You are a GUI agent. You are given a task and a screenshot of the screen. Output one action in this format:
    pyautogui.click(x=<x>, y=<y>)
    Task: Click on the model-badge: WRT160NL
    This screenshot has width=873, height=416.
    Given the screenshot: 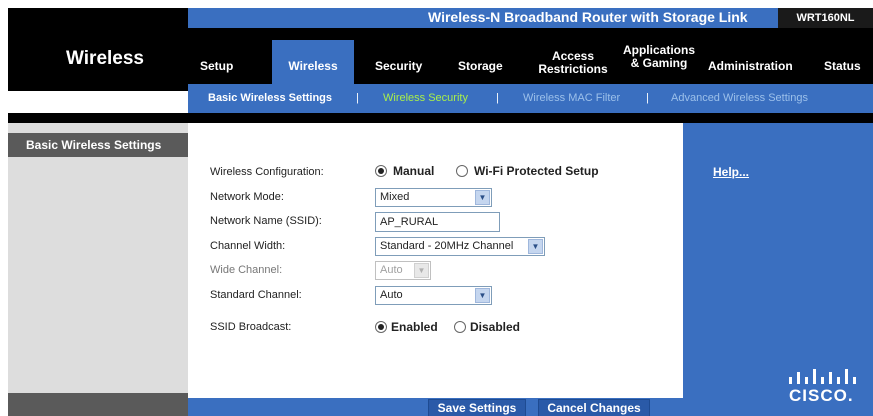 What is the action you would take?
    pyautogui.click(x=825, y=18)
    